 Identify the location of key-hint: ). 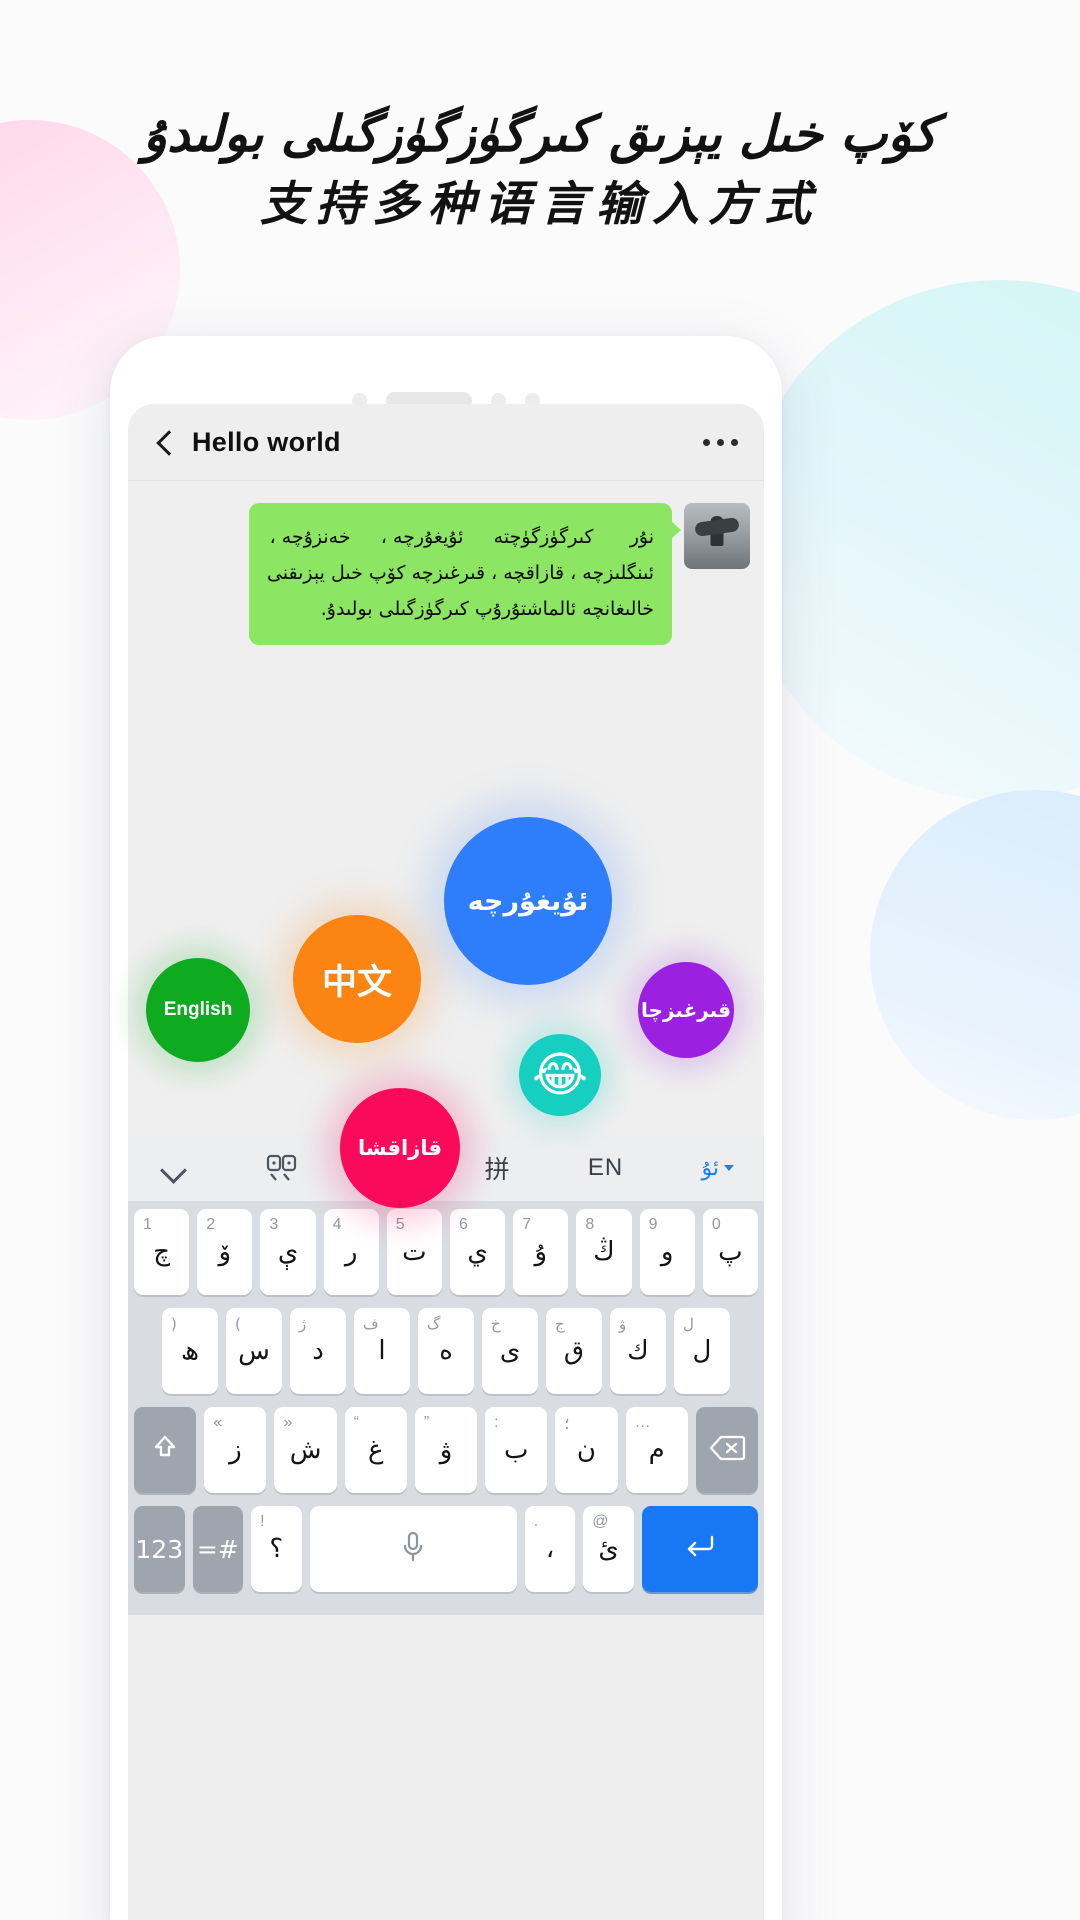
(174, 1324).